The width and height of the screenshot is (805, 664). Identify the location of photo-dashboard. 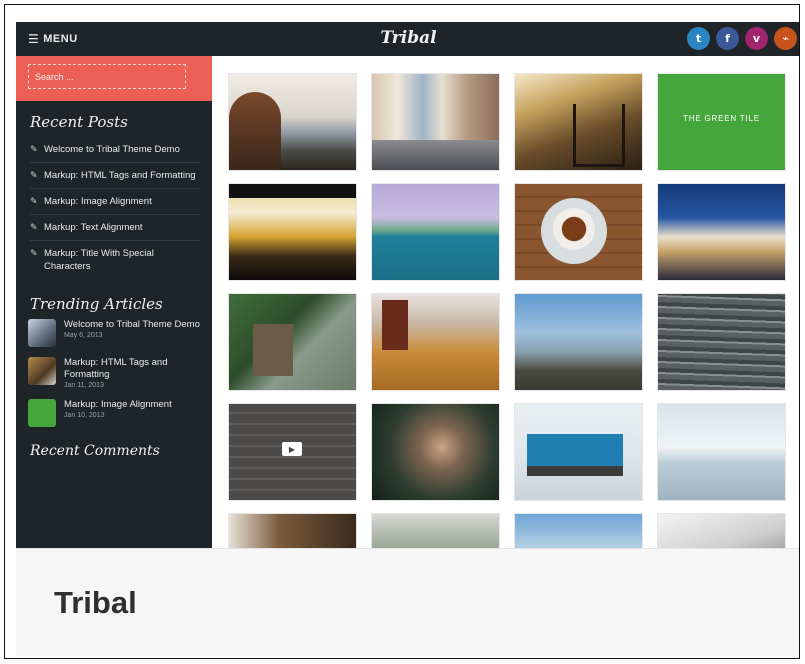
(292, 191).